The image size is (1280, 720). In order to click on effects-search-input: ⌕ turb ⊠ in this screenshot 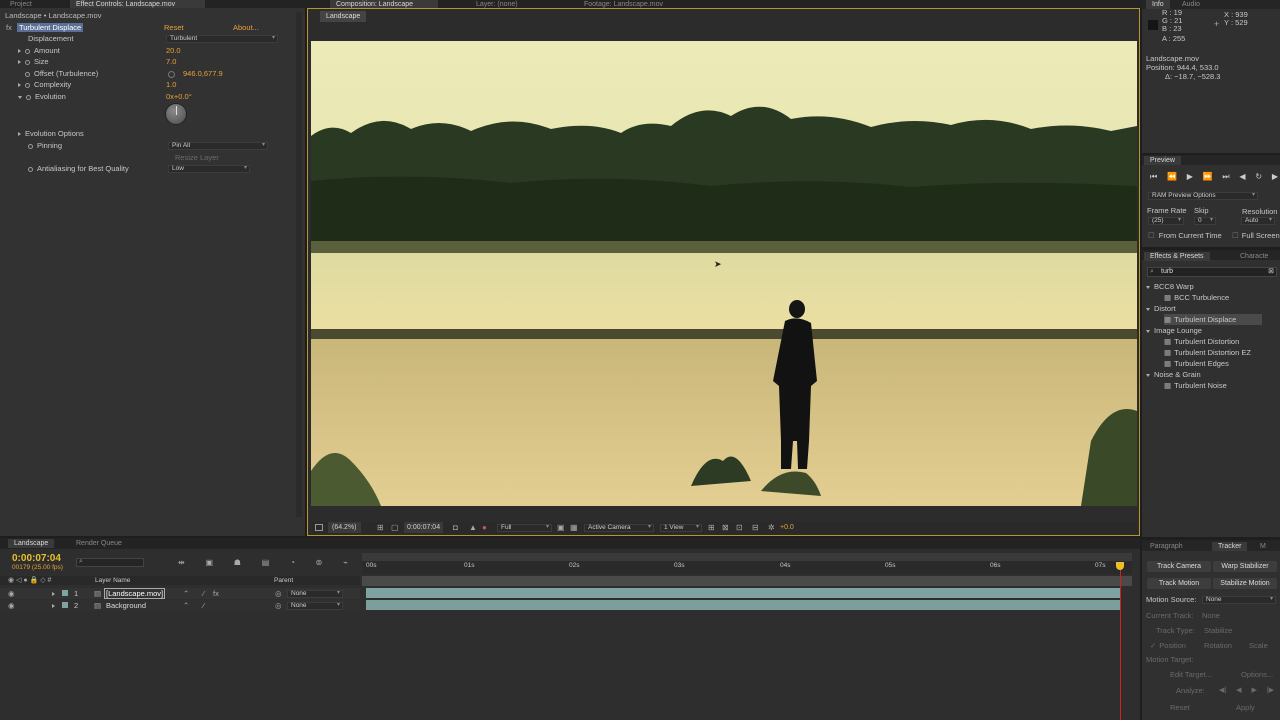, I will do `click(1212, 272)`.